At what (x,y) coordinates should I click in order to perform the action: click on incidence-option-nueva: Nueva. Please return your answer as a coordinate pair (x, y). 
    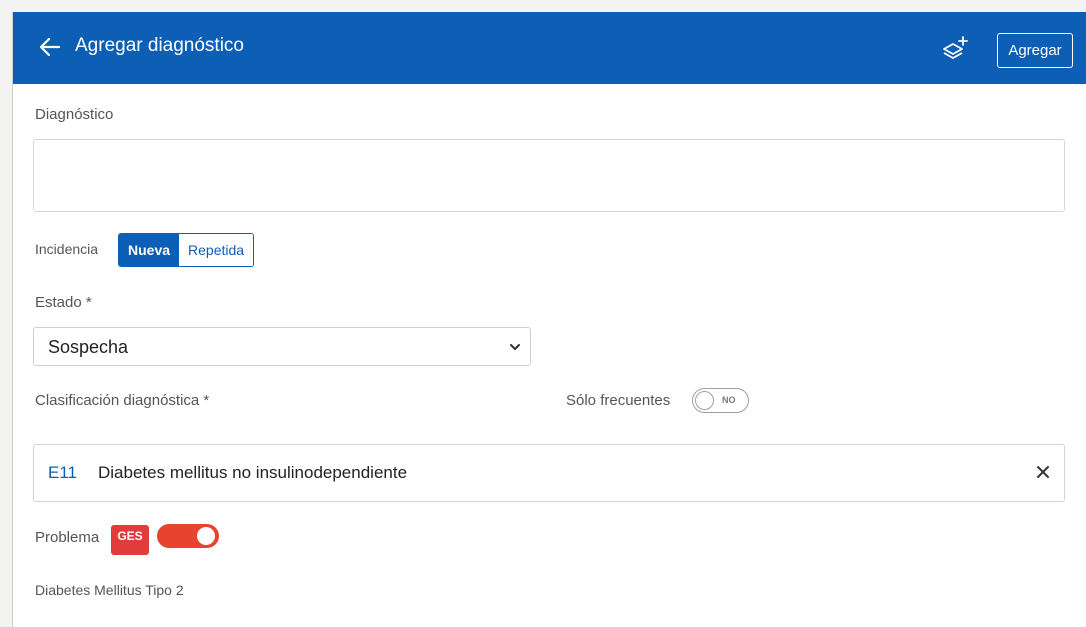
    Looking at the image, I should click on (149, 250).